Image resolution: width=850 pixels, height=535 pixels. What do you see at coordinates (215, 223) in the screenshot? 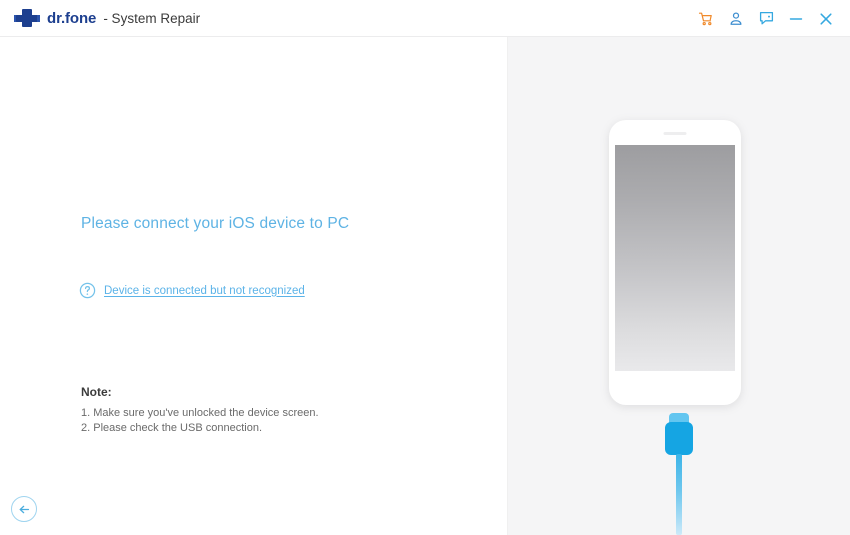
I see `headline-text: Please connect your iOS device to PC` at bounding box center [215, 223].